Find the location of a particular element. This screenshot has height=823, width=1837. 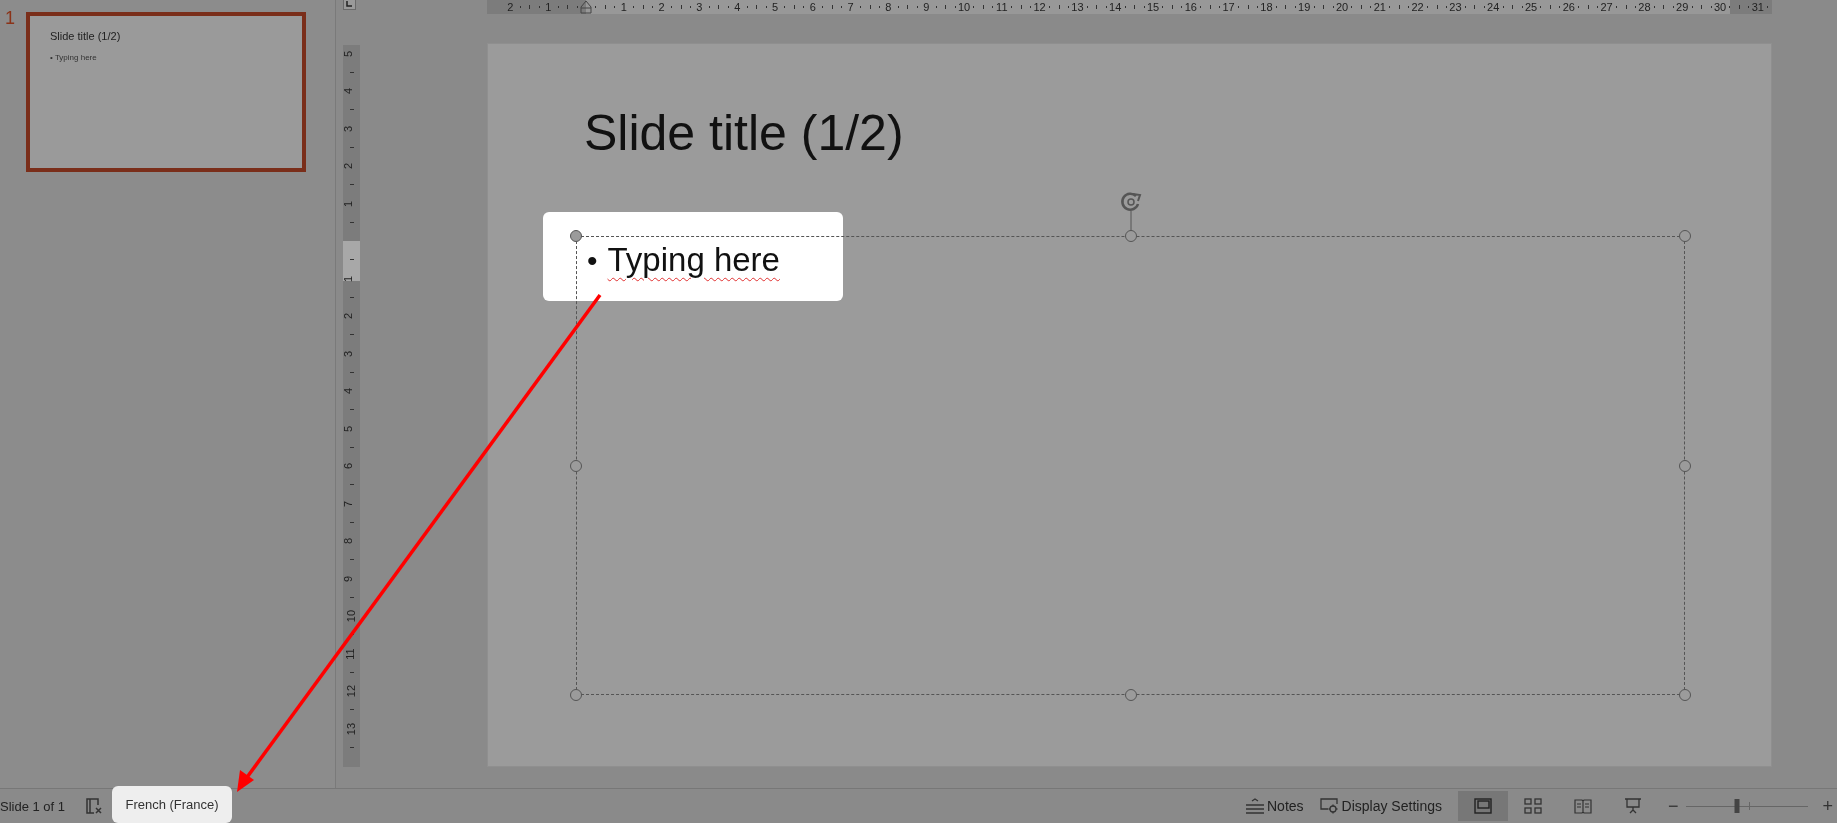

slide-counter: Slide 1 of 1 is located at coordinates (33, 806).